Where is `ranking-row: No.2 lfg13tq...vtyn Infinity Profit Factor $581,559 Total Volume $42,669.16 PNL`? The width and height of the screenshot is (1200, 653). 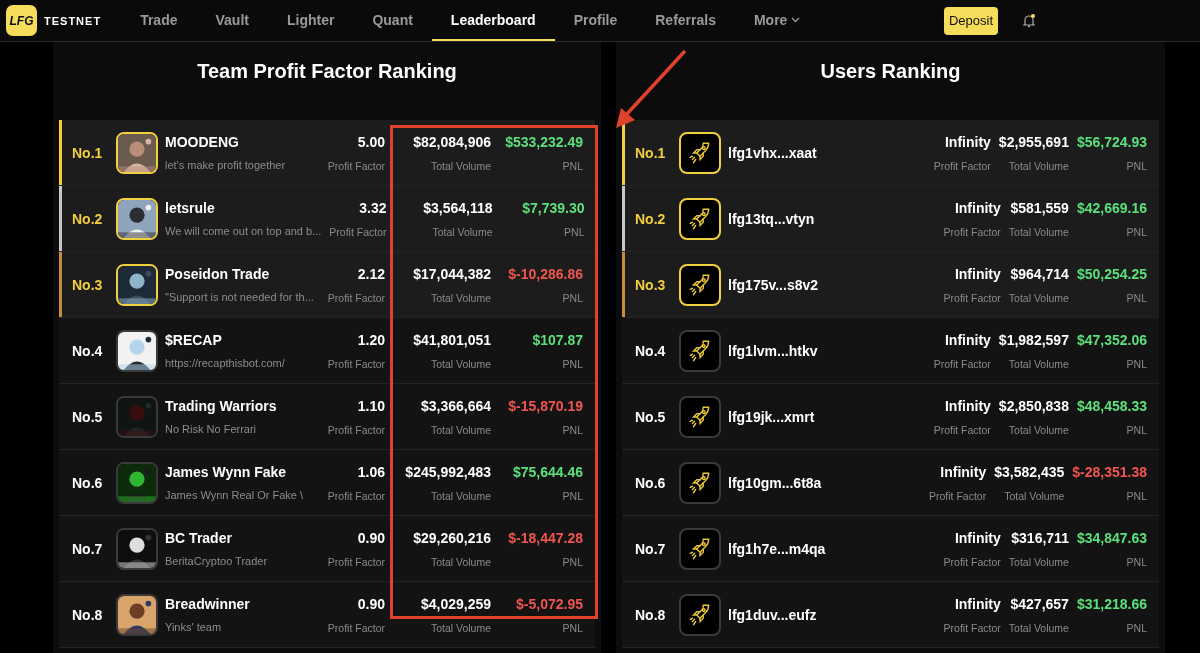
ranking-row: No.2 lfg13tq...vtyn Infinity Profit Factor $581,559 Total Volume $42,669.16 PNL is located at coordinates (890, 219).